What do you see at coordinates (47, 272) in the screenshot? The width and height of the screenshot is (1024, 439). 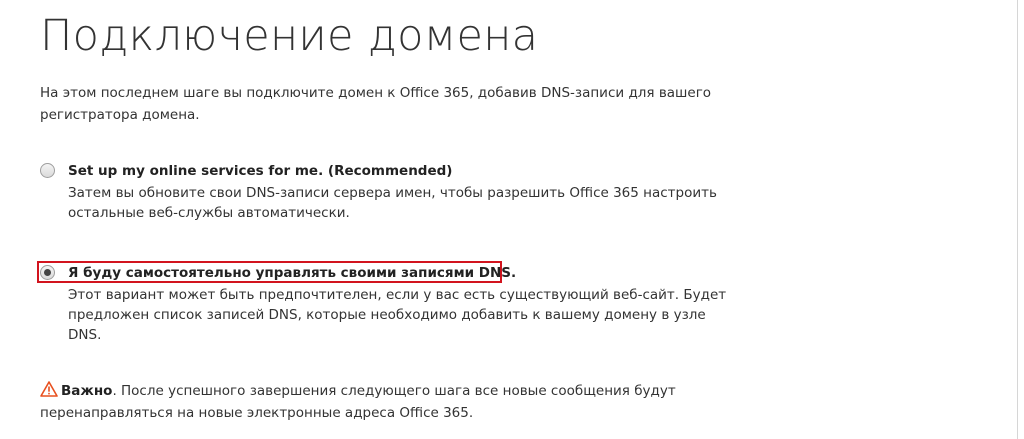 I see `radio-manage-dns` at bounding box center [47, 272].